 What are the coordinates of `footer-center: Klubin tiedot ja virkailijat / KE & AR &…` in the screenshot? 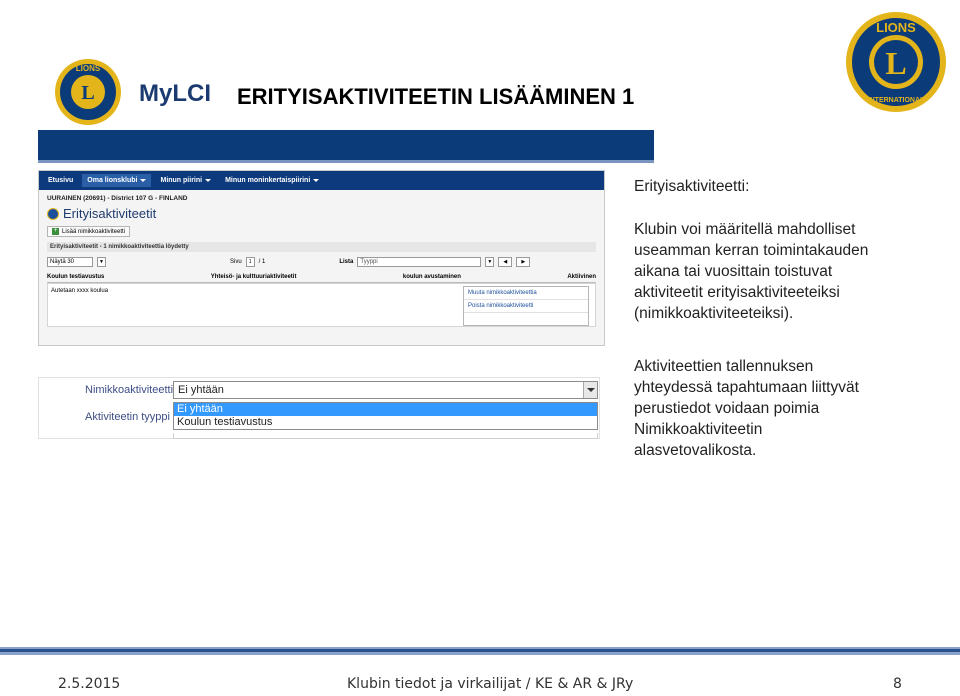 It's located at (490, 684).